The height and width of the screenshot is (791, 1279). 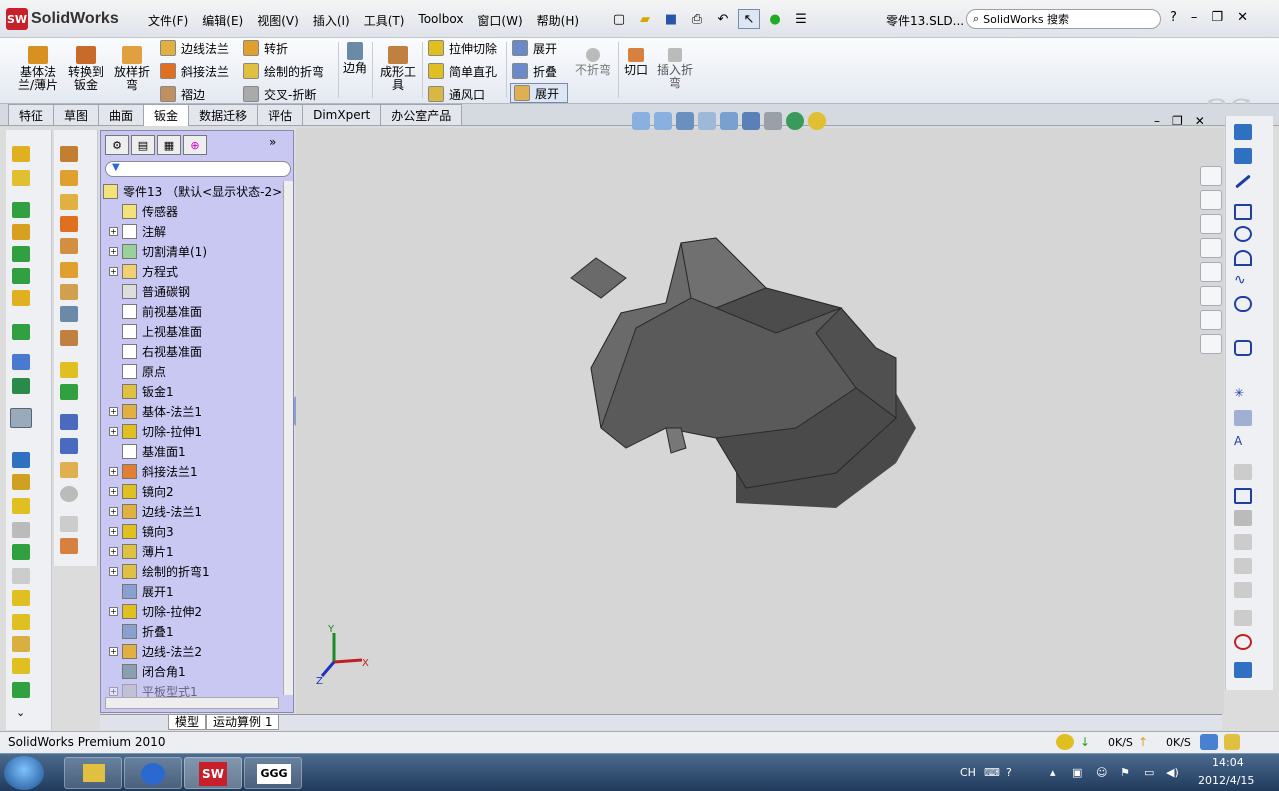 I want to click on previous-view-icon, so click(x=685, y=121).